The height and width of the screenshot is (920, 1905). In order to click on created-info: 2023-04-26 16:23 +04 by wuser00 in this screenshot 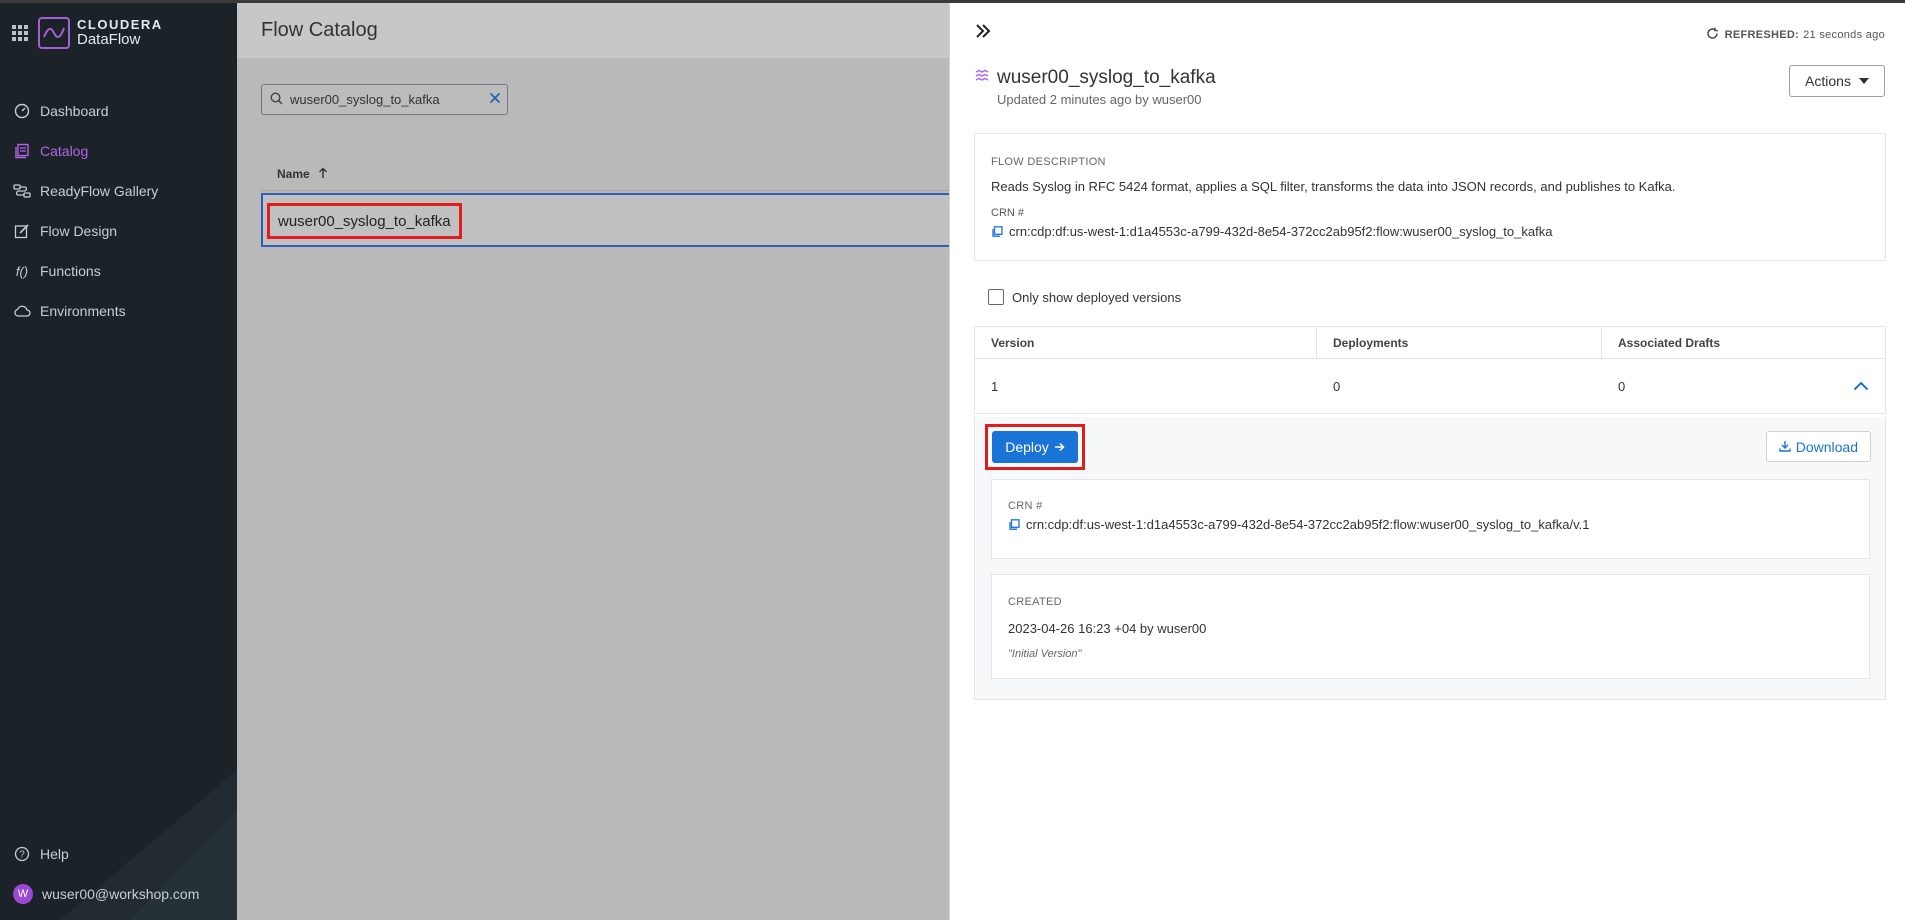, I will do `click(1107, 628)`.